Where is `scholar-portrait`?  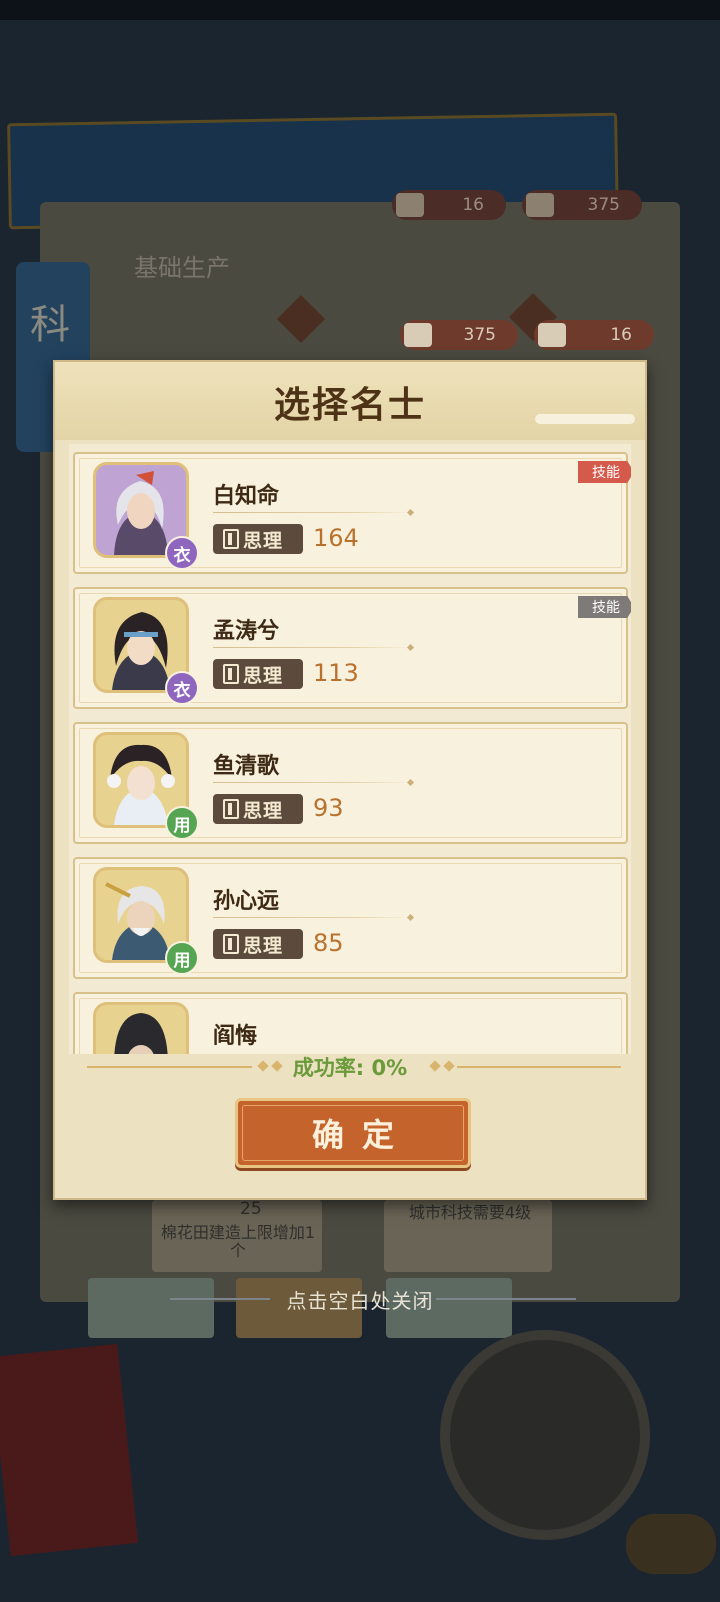 scholar-portrait is located at coordinates (141, 1028).